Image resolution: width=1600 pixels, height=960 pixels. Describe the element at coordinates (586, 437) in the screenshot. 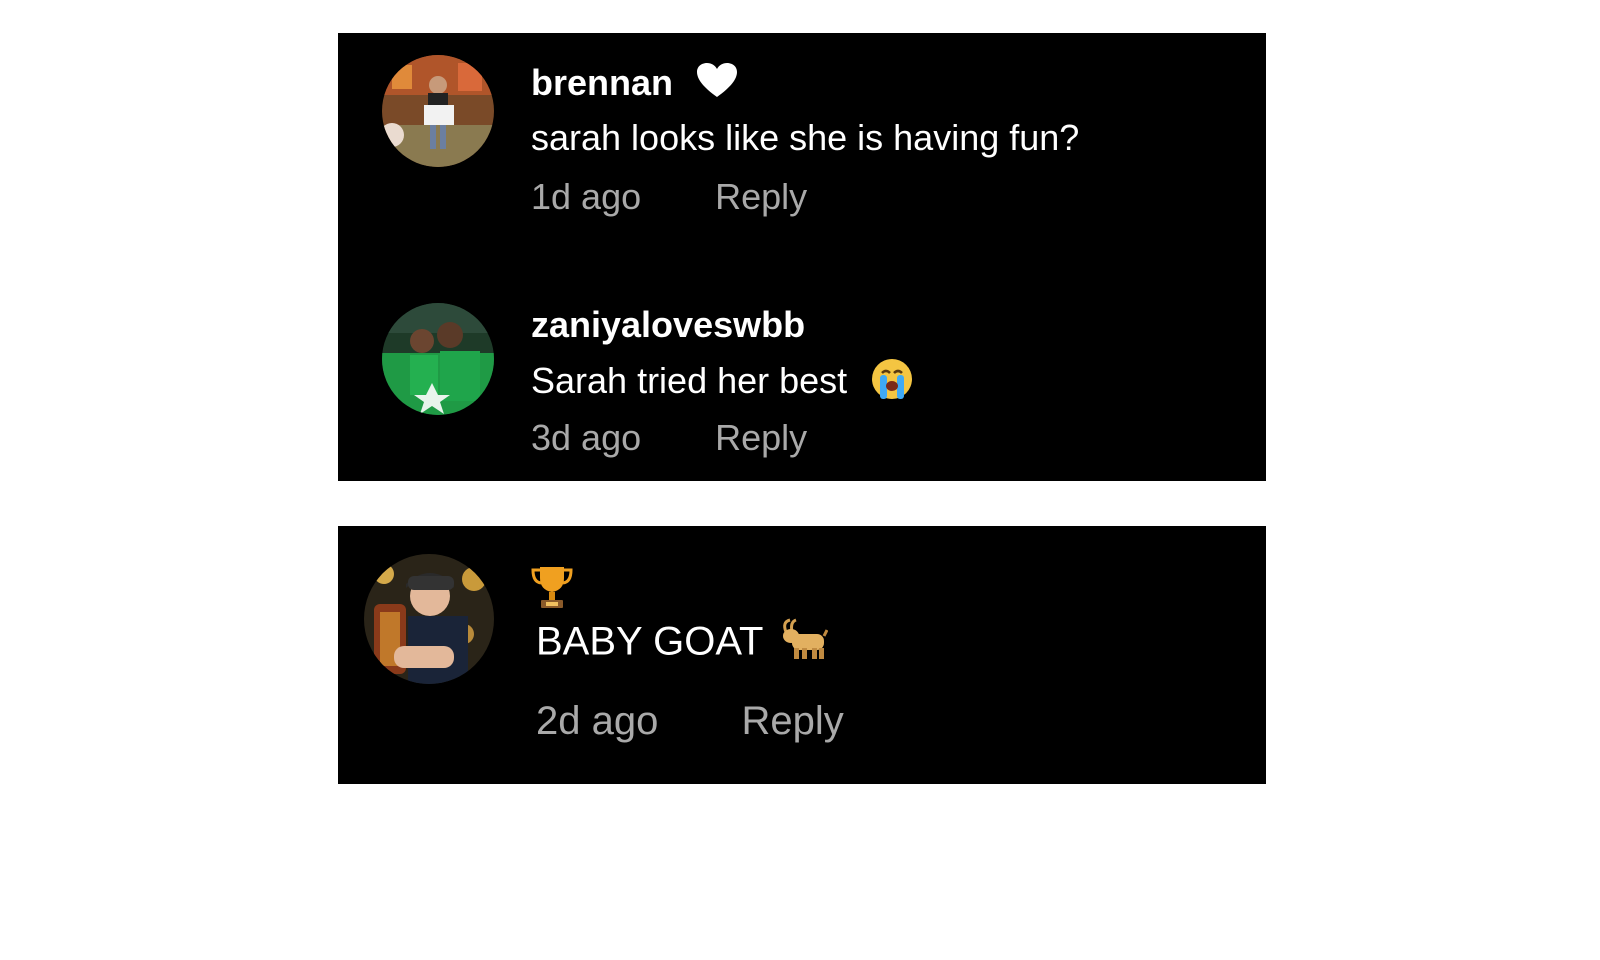

I see `timestamp: 3d ago` at that location.